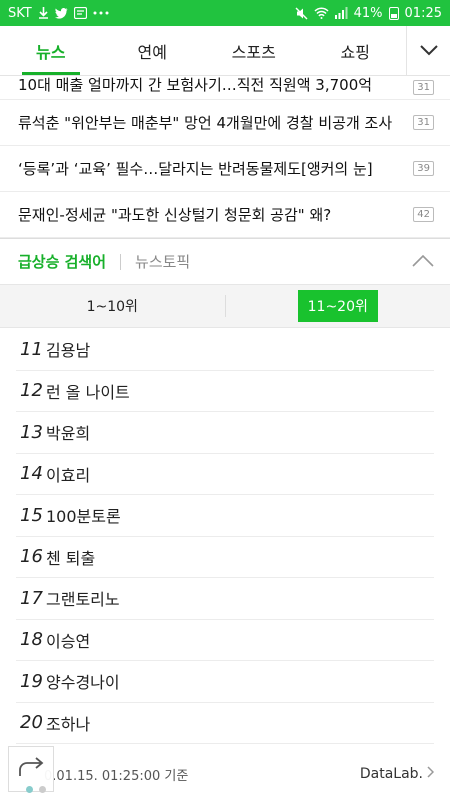 This screenshot has width=450, height=800. I want to click on tab-shopping: 쇼핑, so click(356, 50).